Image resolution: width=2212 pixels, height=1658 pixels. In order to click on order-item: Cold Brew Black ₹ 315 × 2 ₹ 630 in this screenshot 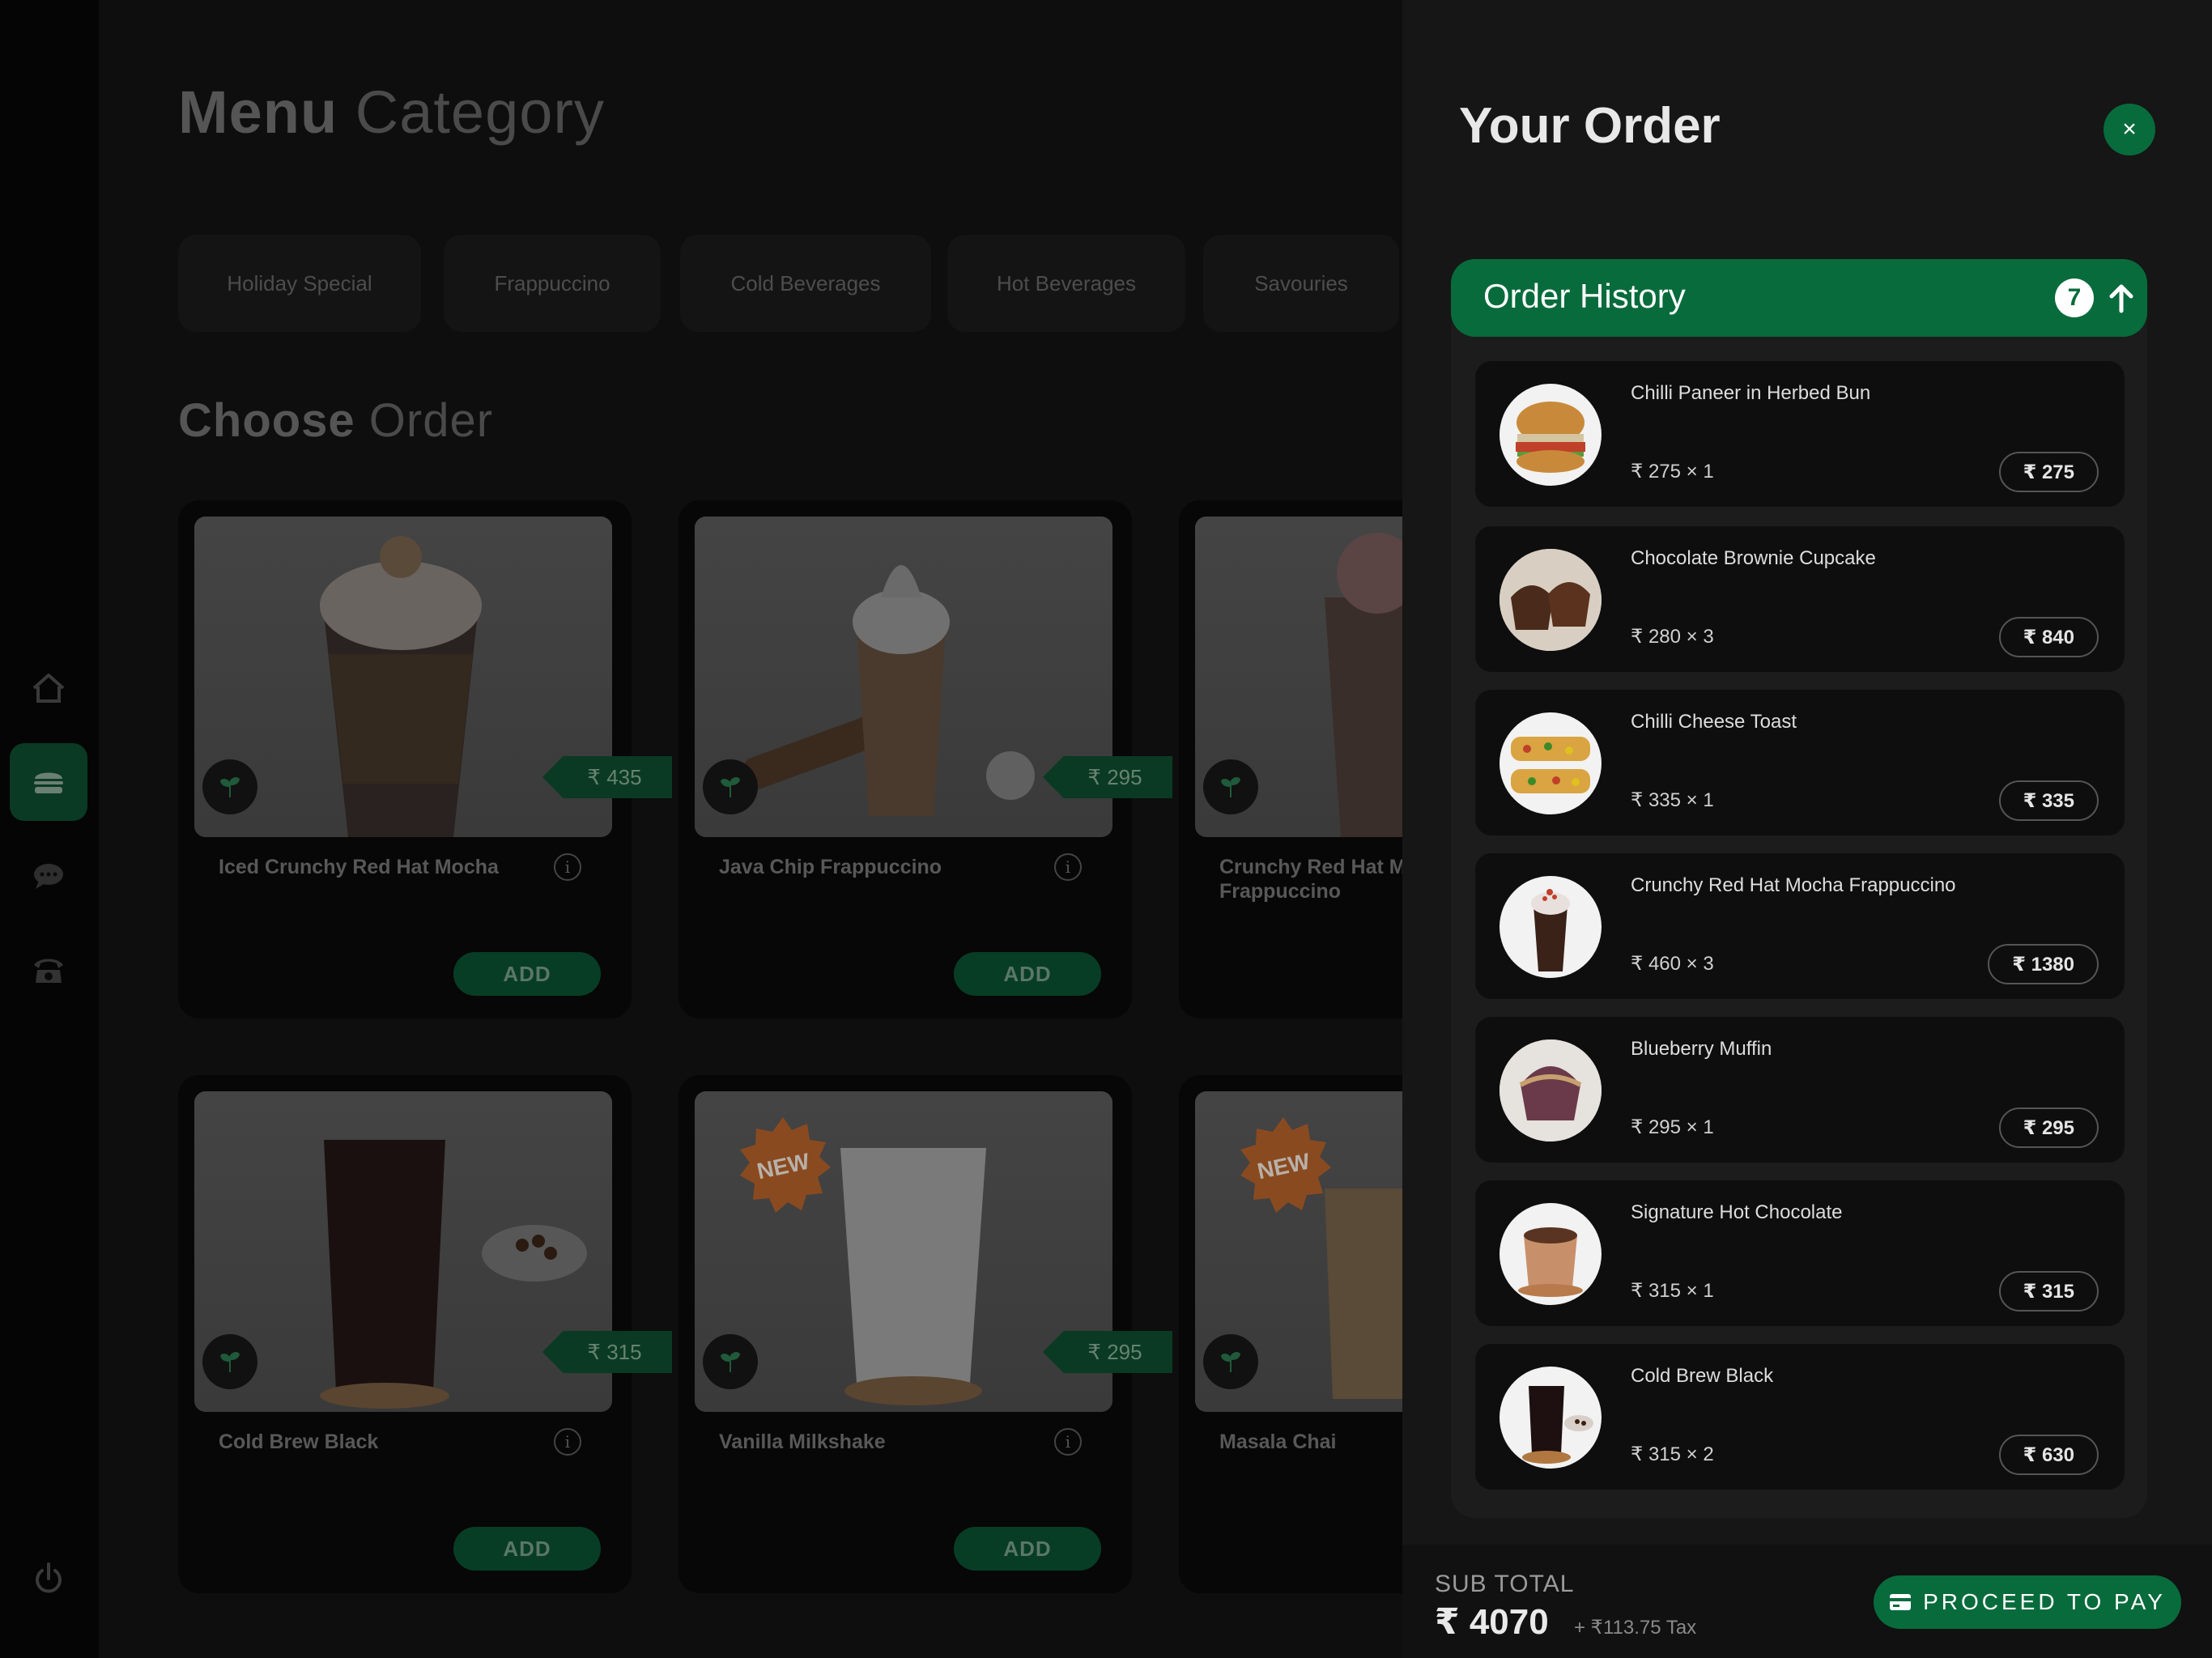, I will do `click(1800, 1417)`.